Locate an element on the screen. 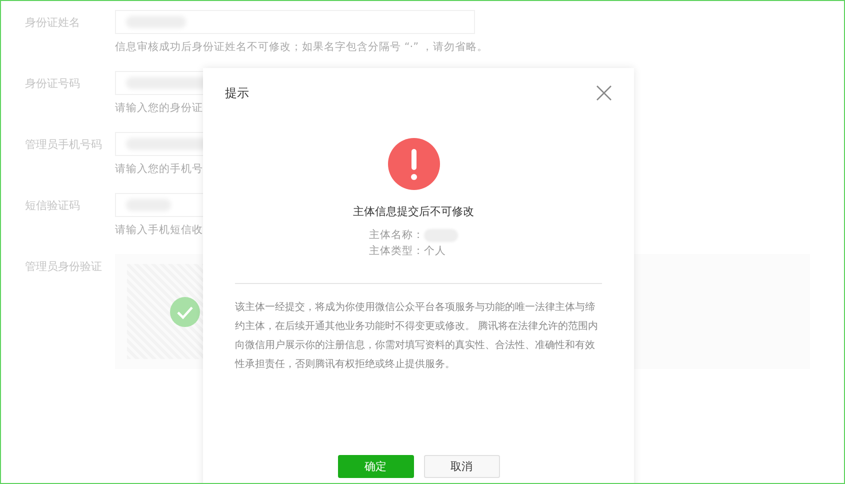 Image resolution: width=845 pixels, height=484 pixels. notice-paragraph: 该主体一经提交，将成为你使用微信公众平台各项服务与功能的唯一法律主体与缔约主体，在后续开通其他业务功能时不得变更或修改。 腾讯将在法律允许的范围内向微信用户展示你的注册信息，你需对填写资料的真实性、合法性、准确性和有效性承担责任，否则腾讯有权拒绝或终止提供服务。 is located at coordinates (417, 336).